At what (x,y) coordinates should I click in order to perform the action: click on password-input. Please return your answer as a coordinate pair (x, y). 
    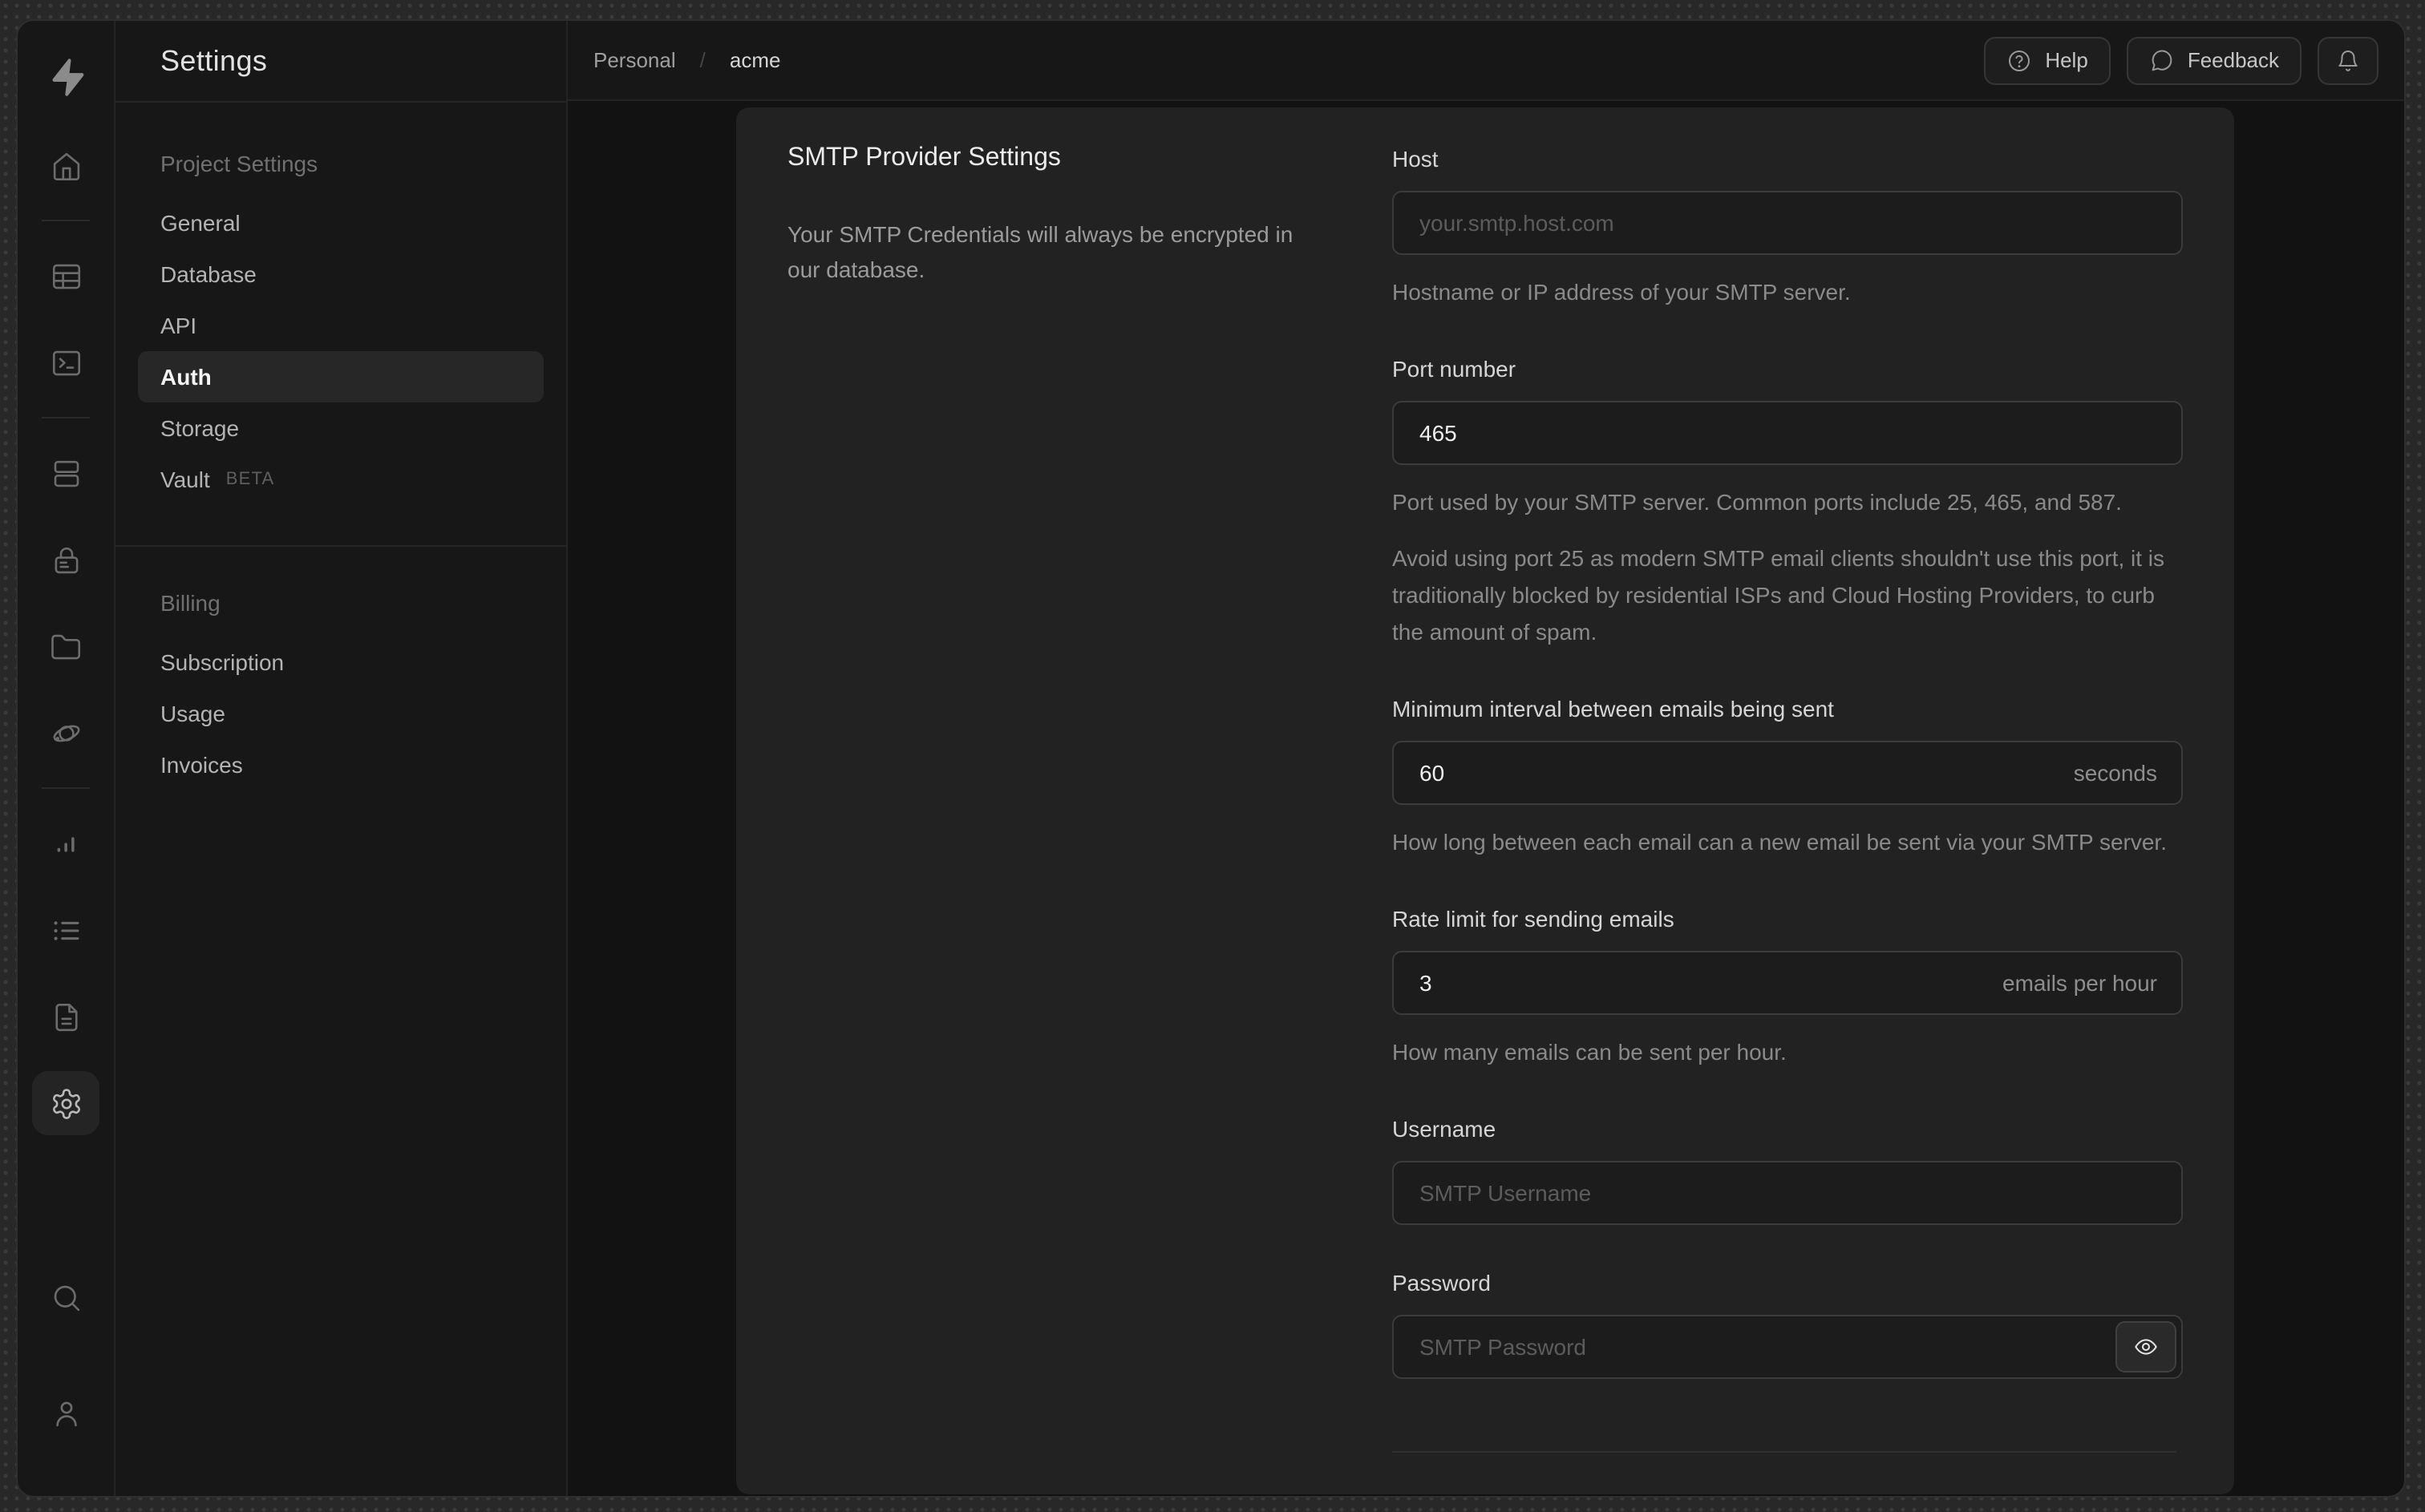
    Looking at the image, I should click on (1787, 1347).